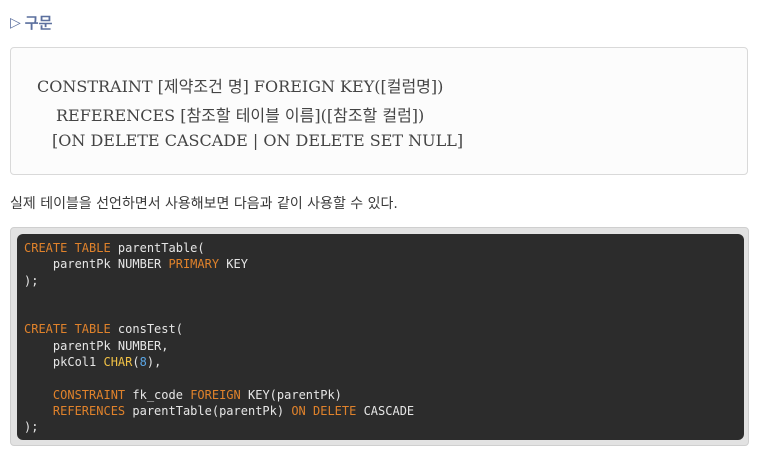 The height and width of the screenshot is (451, 759). What do you see at coordinates (157, 248) in the screenshot?
I see `code-token: parentTable(` at bounding box center [157, 248].